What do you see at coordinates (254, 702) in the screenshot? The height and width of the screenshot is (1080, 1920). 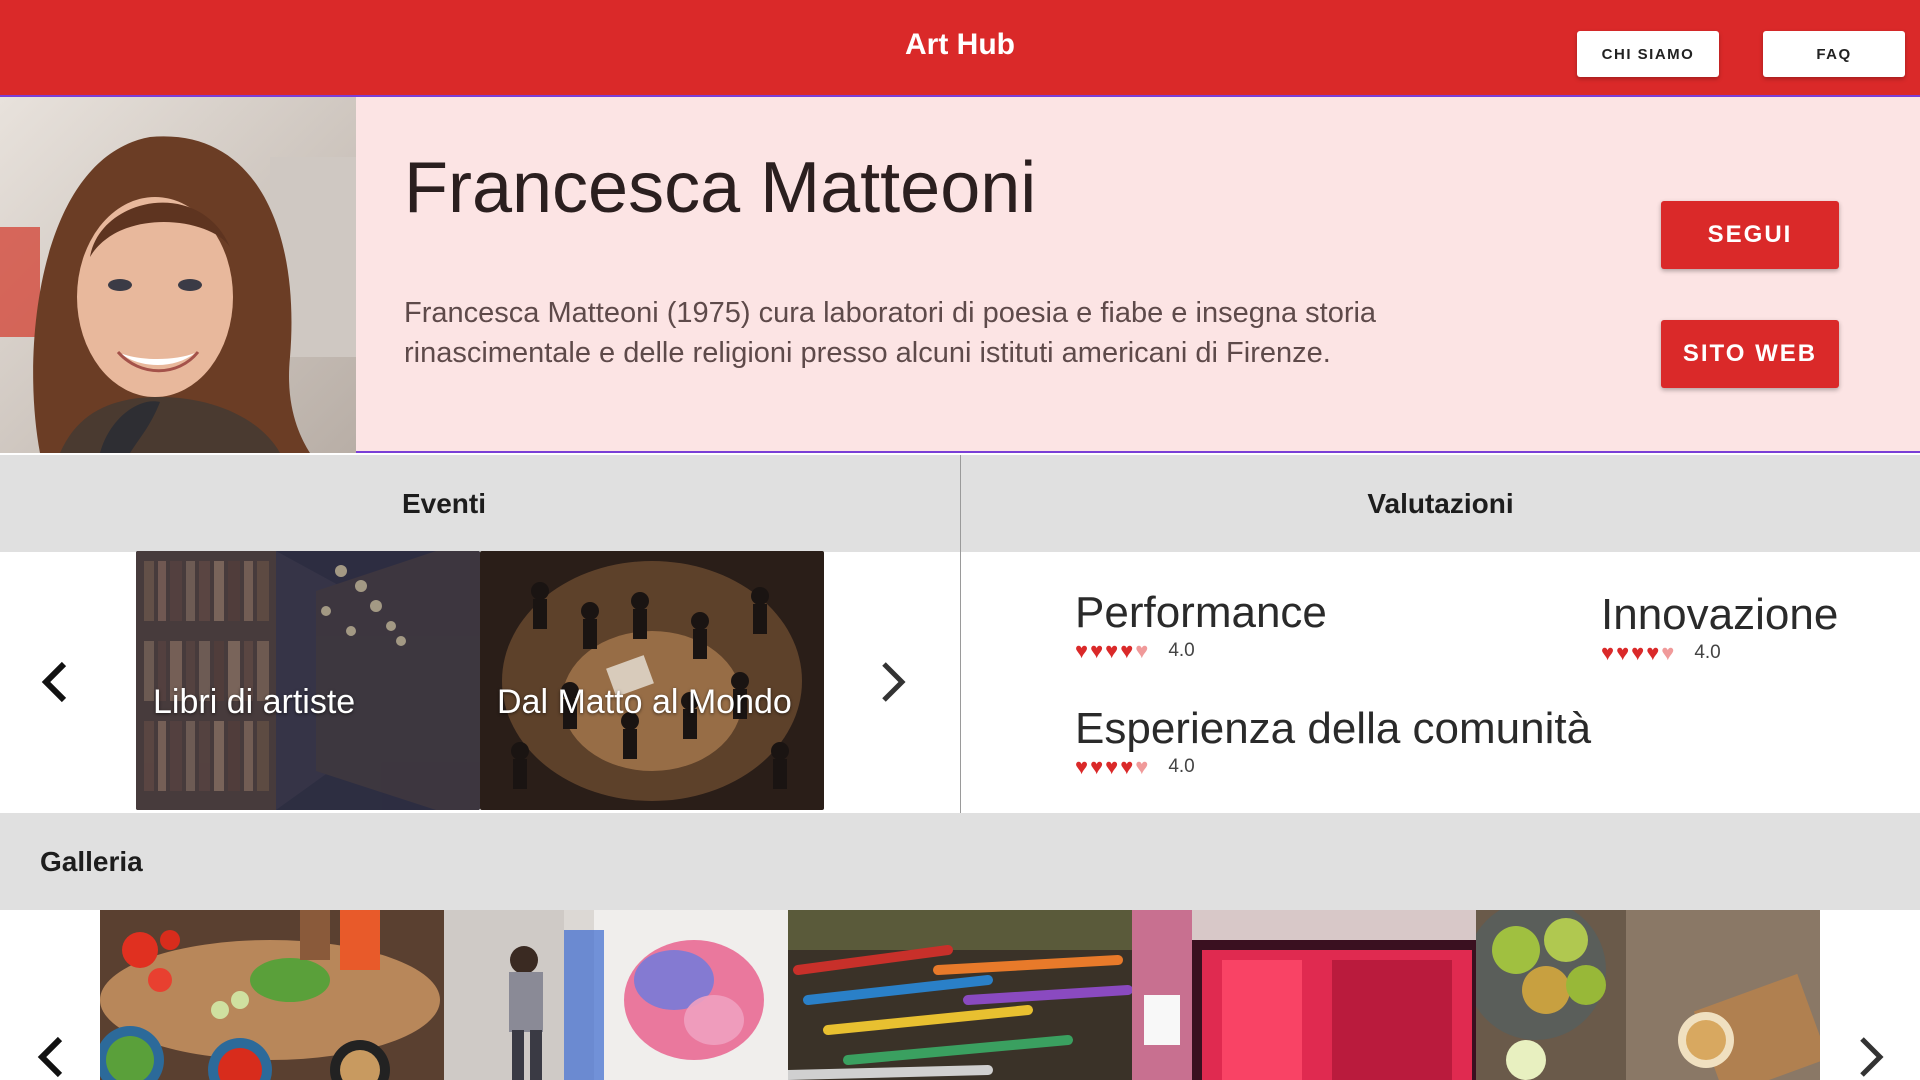 I see `event-title: Libri di artiste` at bounding box center [254, 702].